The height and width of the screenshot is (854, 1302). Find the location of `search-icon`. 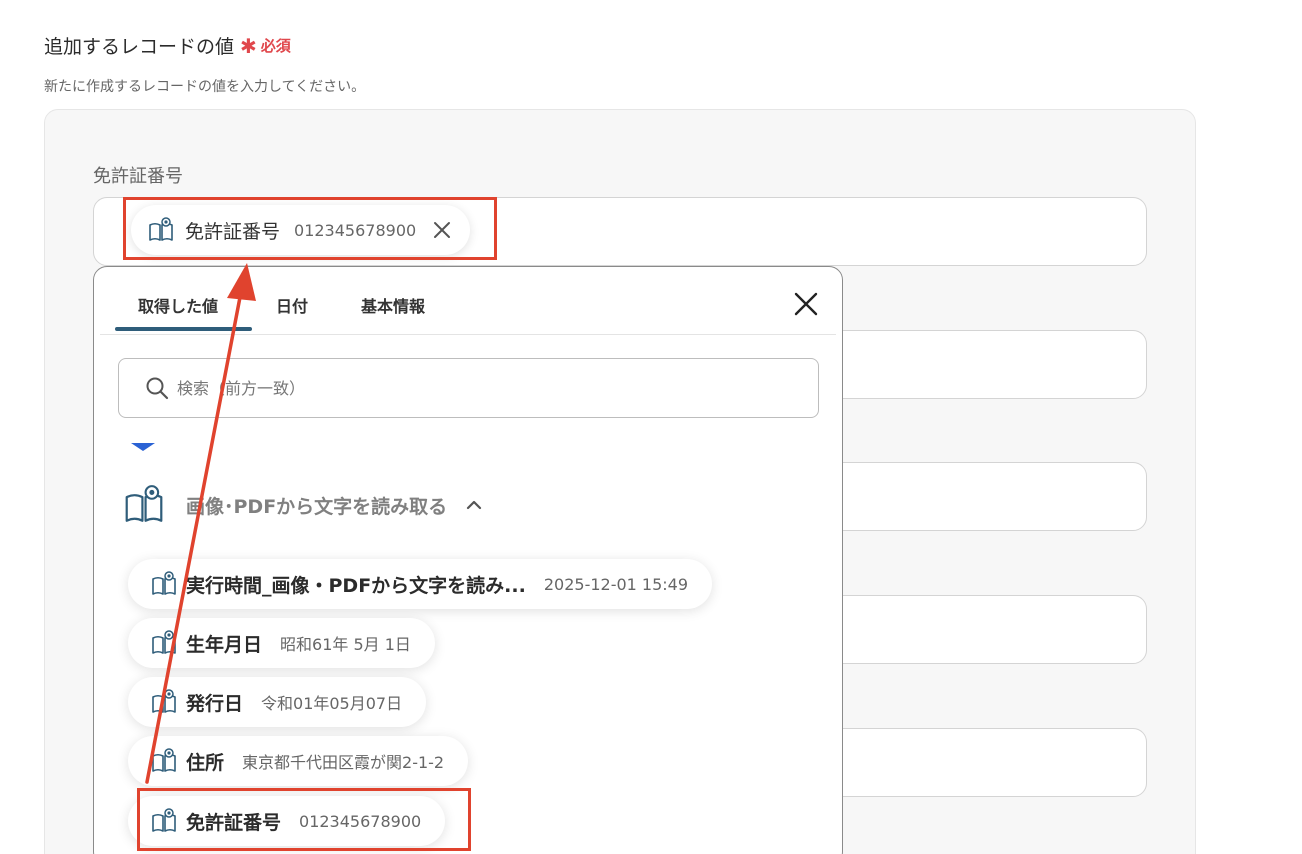

search-icon is located at coordinates (157, 388).